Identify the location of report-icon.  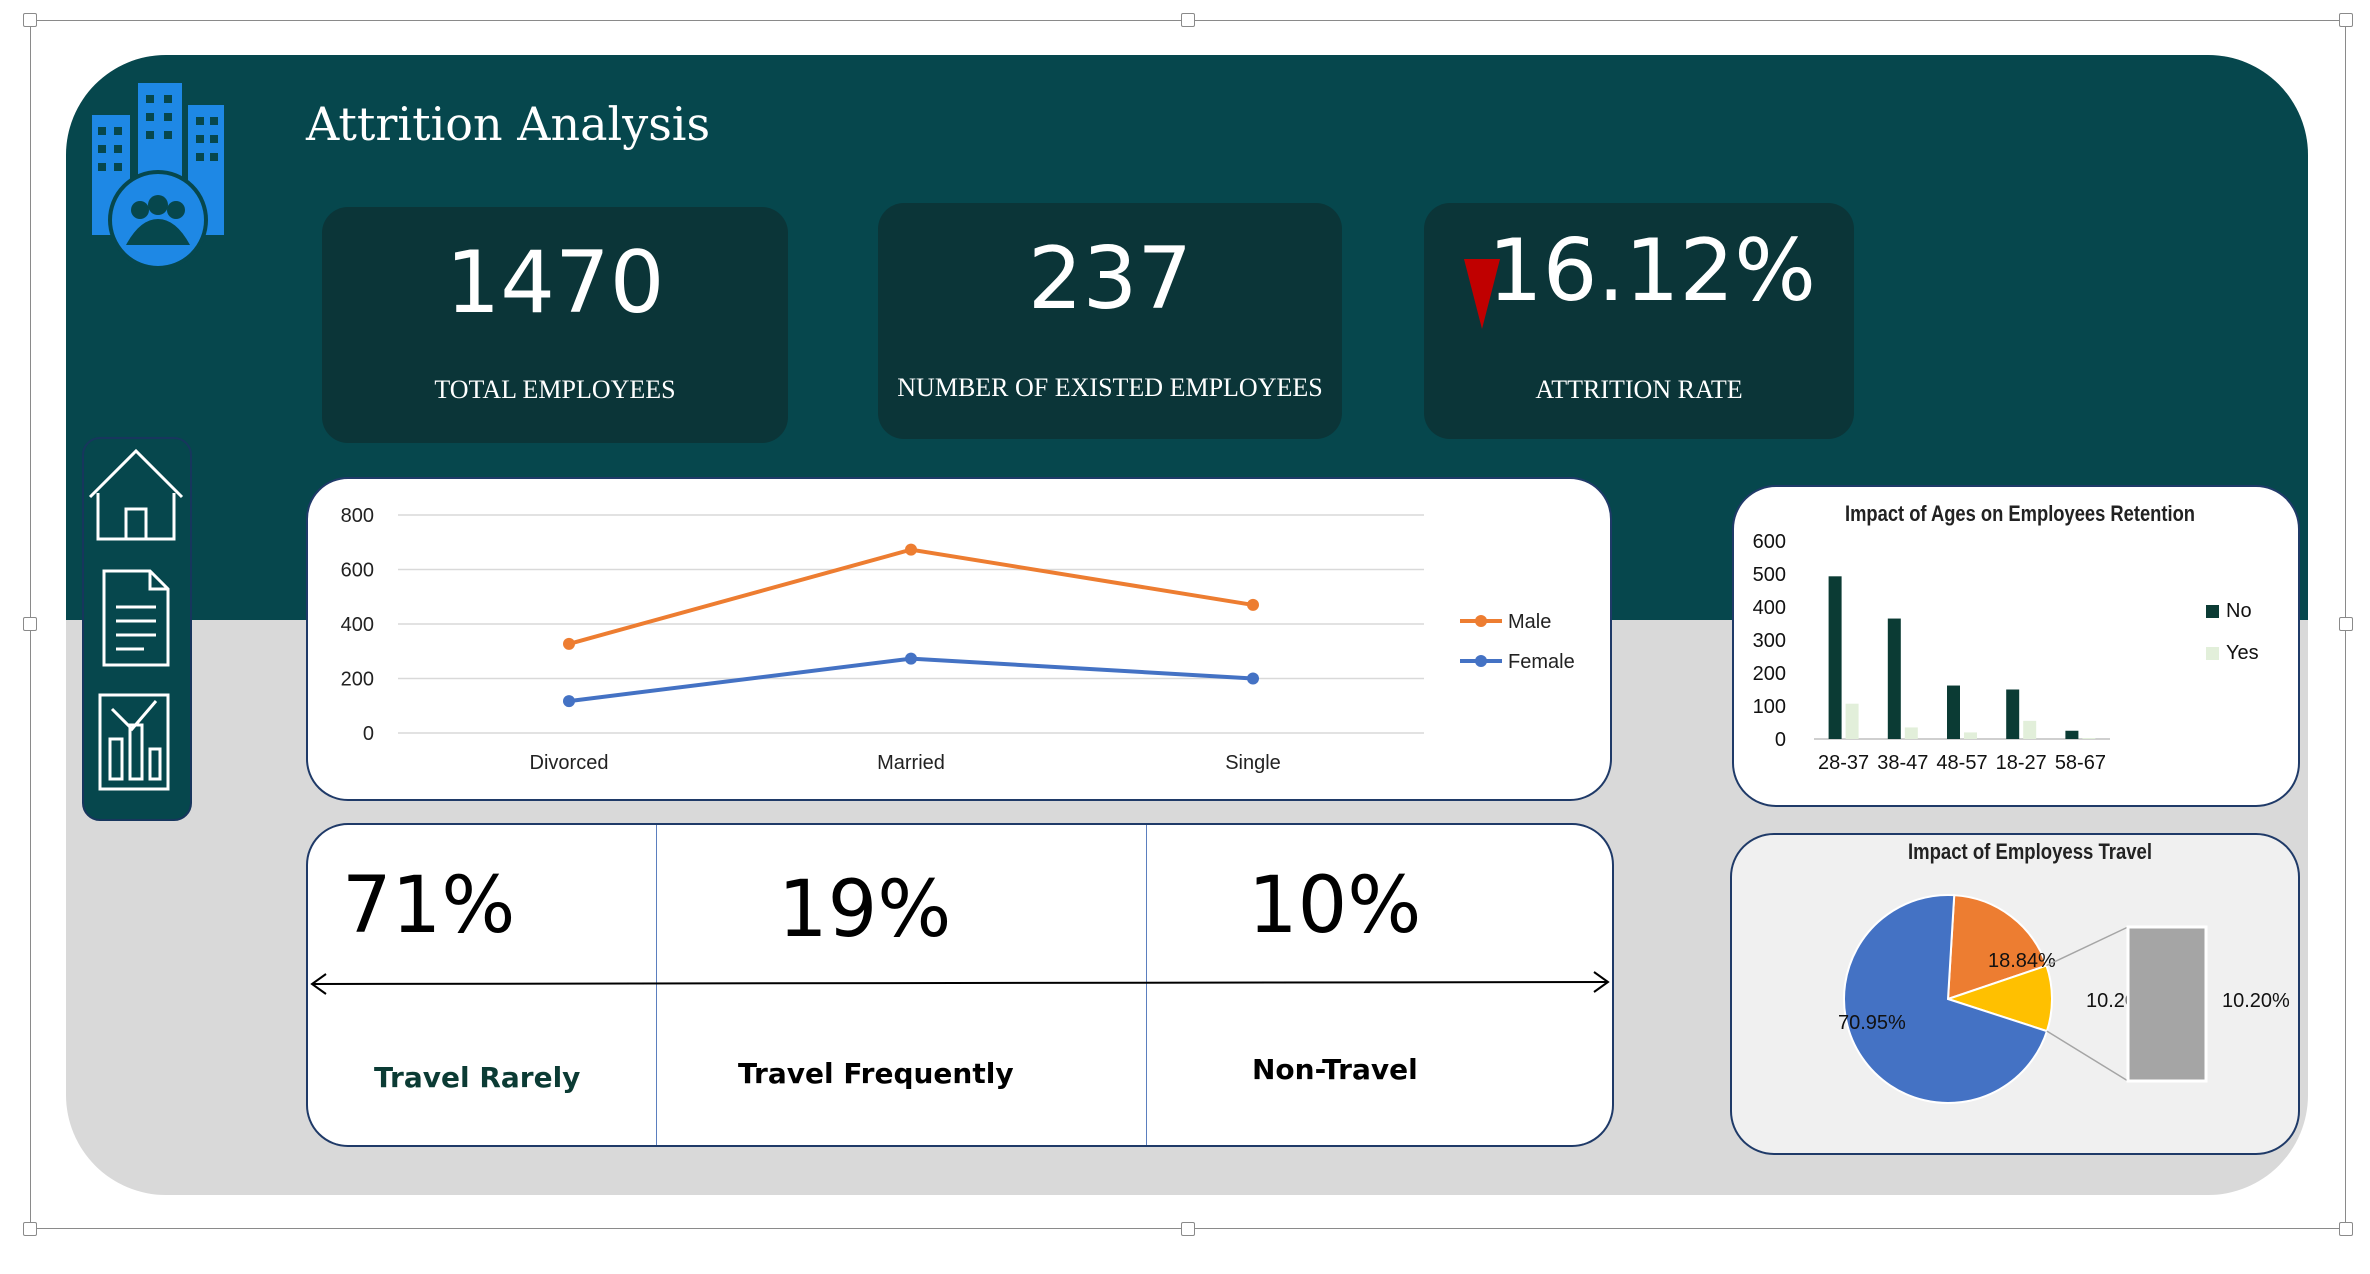
(134, 742).